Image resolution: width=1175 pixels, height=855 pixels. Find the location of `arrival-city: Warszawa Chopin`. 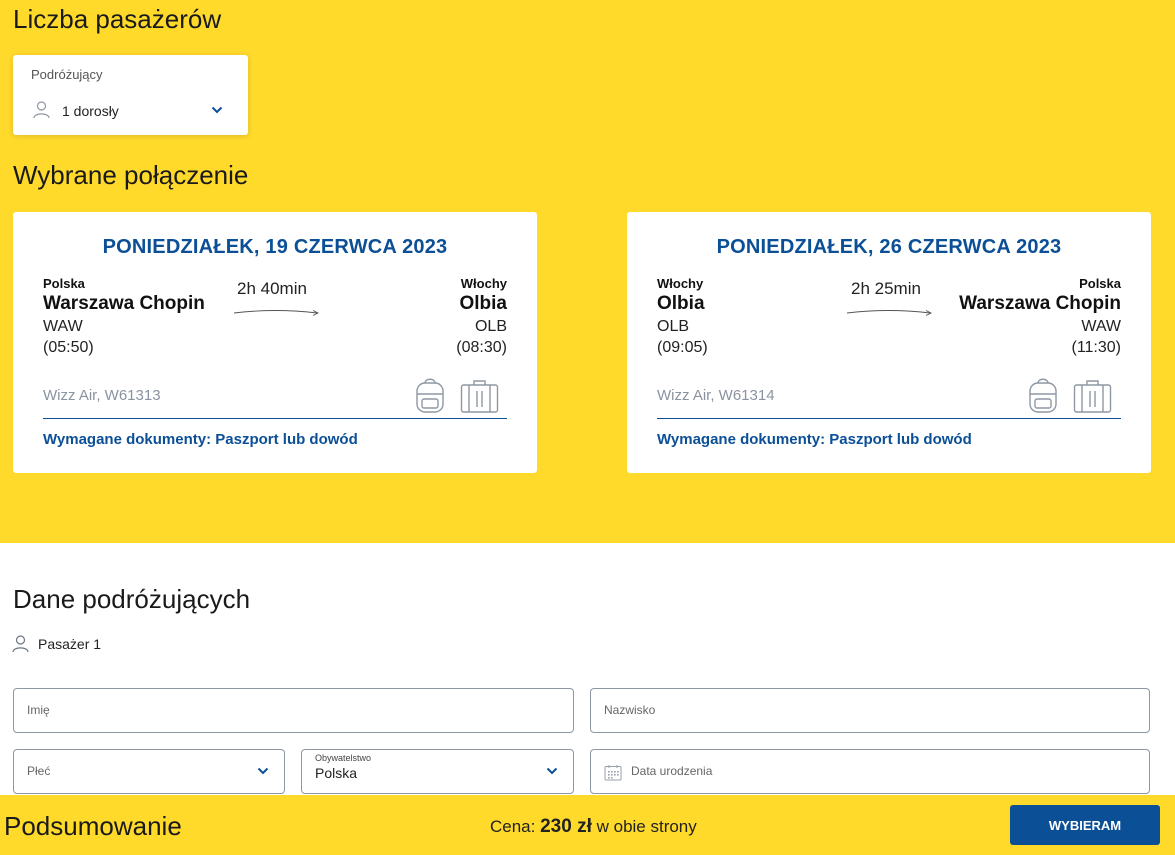

arrival-city: Warszawa Chopin is located at coordinates (1040, 303).